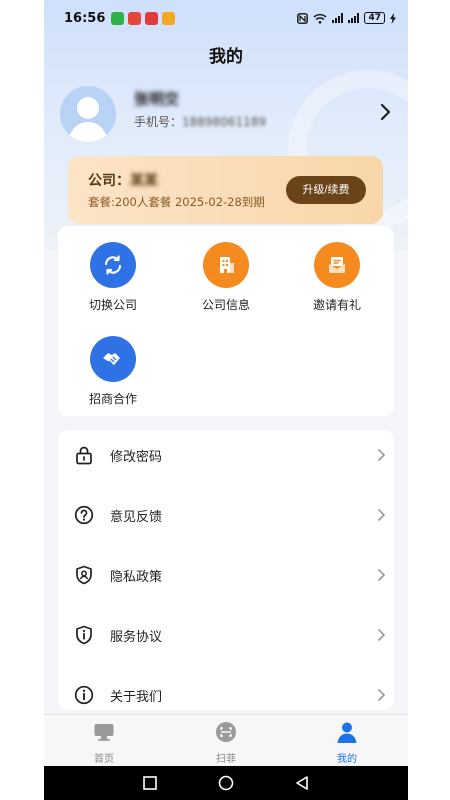 The image size is (450, 800). Describe the element at coordinates (136, 577) in the screenshot. I see `menu-label: 隐私政策` at that location.